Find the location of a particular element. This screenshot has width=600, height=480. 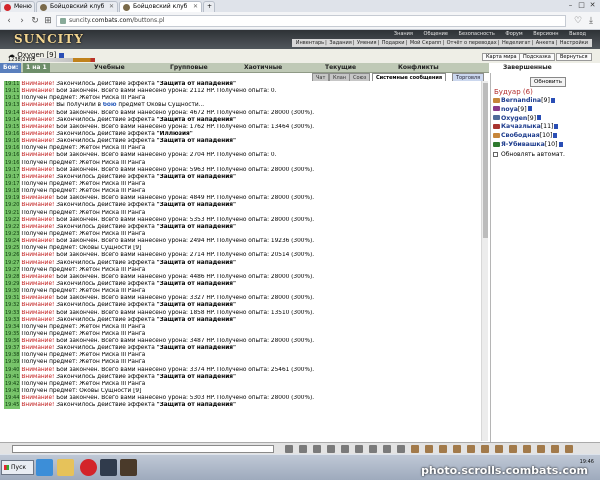

user-name: Качазлыка is located at coordinates (521, 126).